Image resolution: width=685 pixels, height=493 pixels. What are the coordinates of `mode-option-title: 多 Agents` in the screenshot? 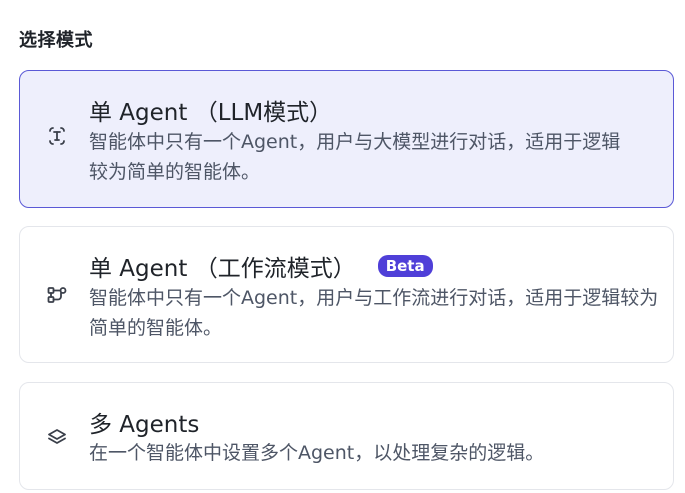 It's located at (144, 422).